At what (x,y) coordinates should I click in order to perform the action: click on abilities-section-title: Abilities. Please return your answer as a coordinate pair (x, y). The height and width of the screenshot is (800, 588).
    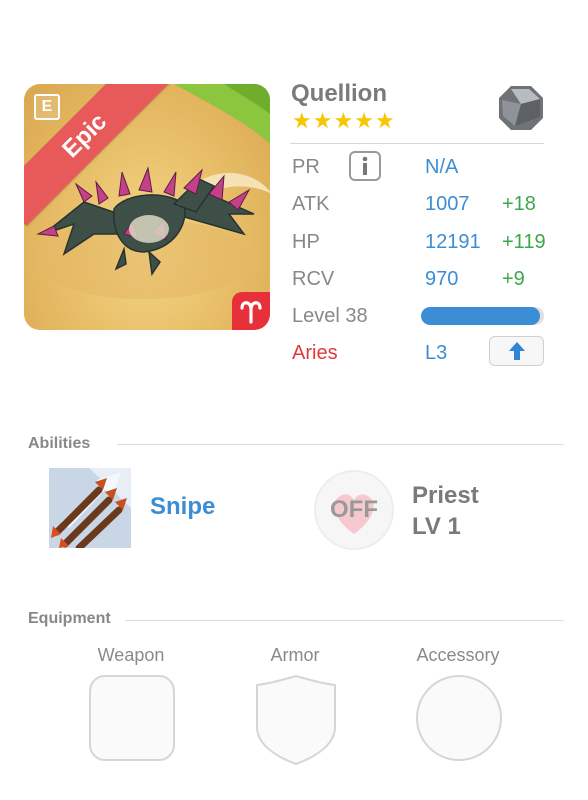
    Looking at the image, I should click on (59, 443).